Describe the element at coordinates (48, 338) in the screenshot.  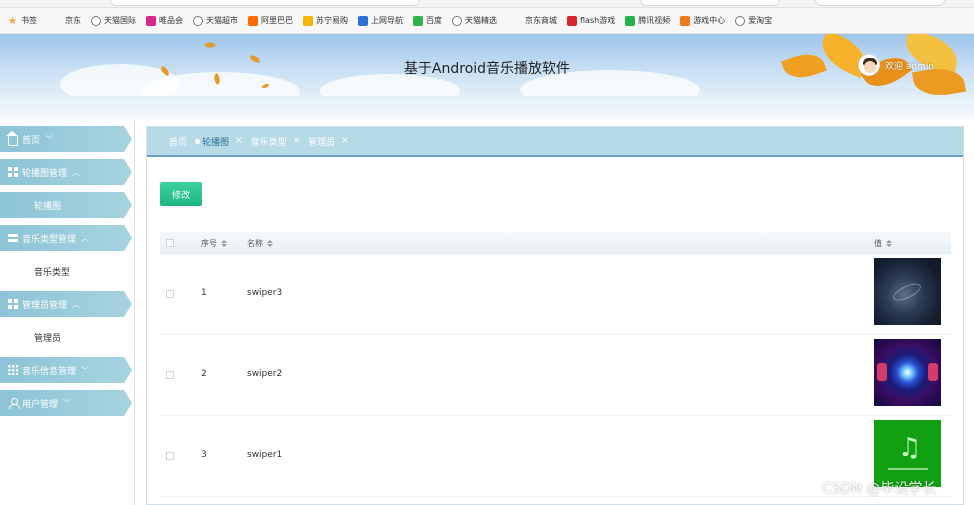
I see `sidebar-item-label: 管理员` at that location.